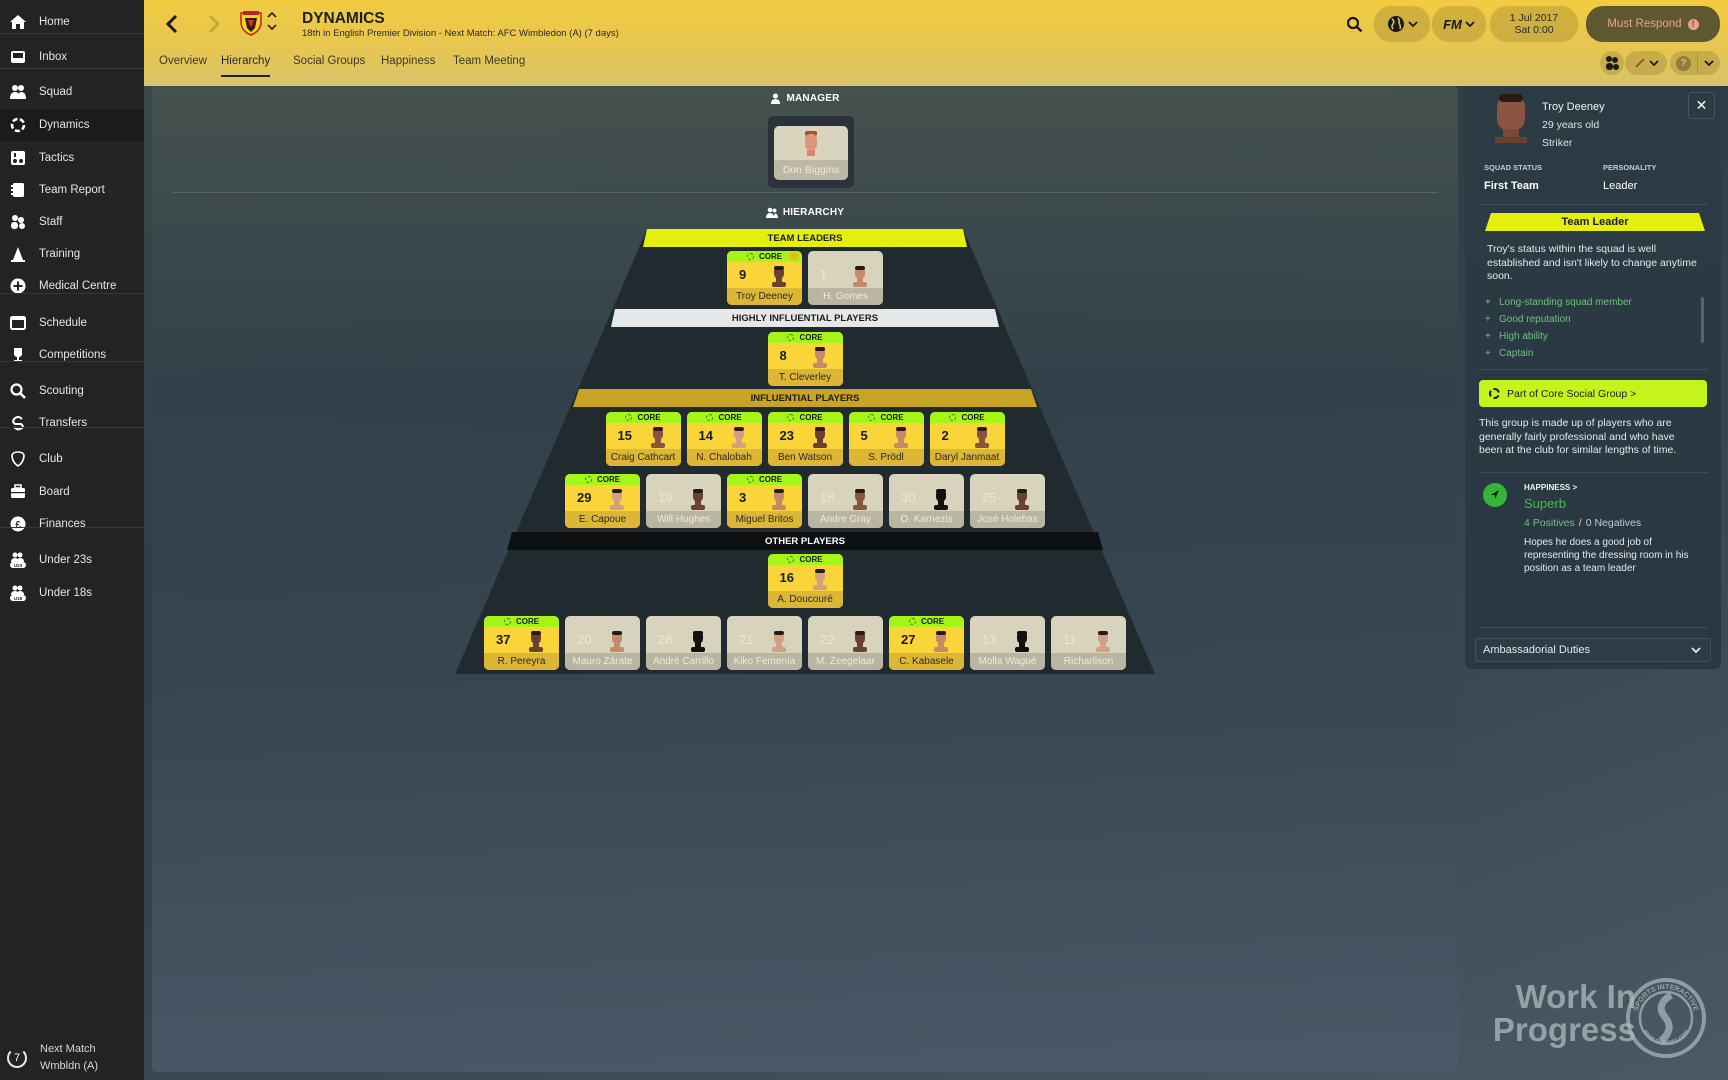  I want to click on sidebar-item-board: Board, so click(72, 492).